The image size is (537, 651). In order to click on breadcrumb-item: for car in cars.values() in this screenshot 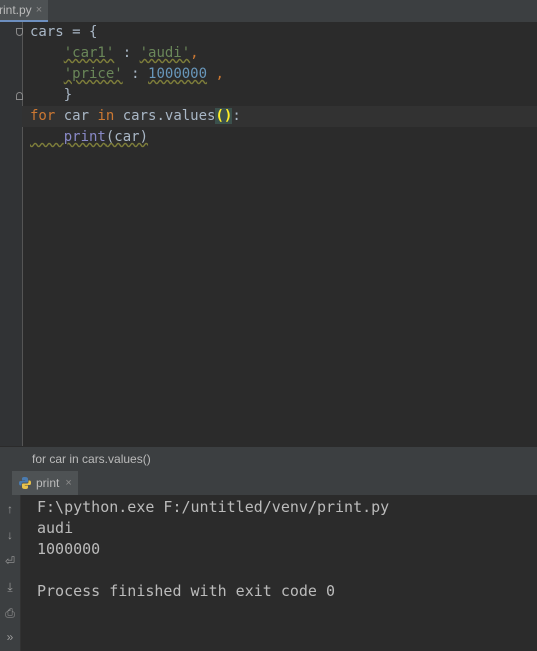, I will do `click(91, 459)`.